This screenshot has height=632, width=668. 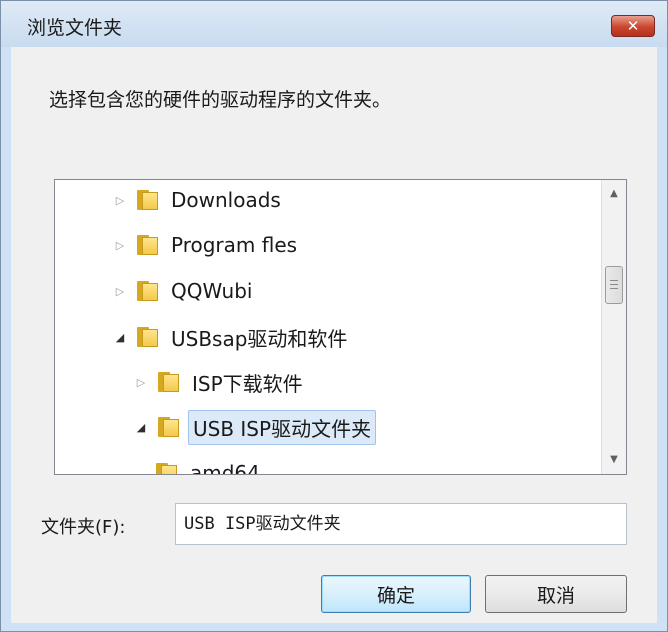 I want to click on tree-item-label: USBsap驱动和软件, so click(x=259, y=338).